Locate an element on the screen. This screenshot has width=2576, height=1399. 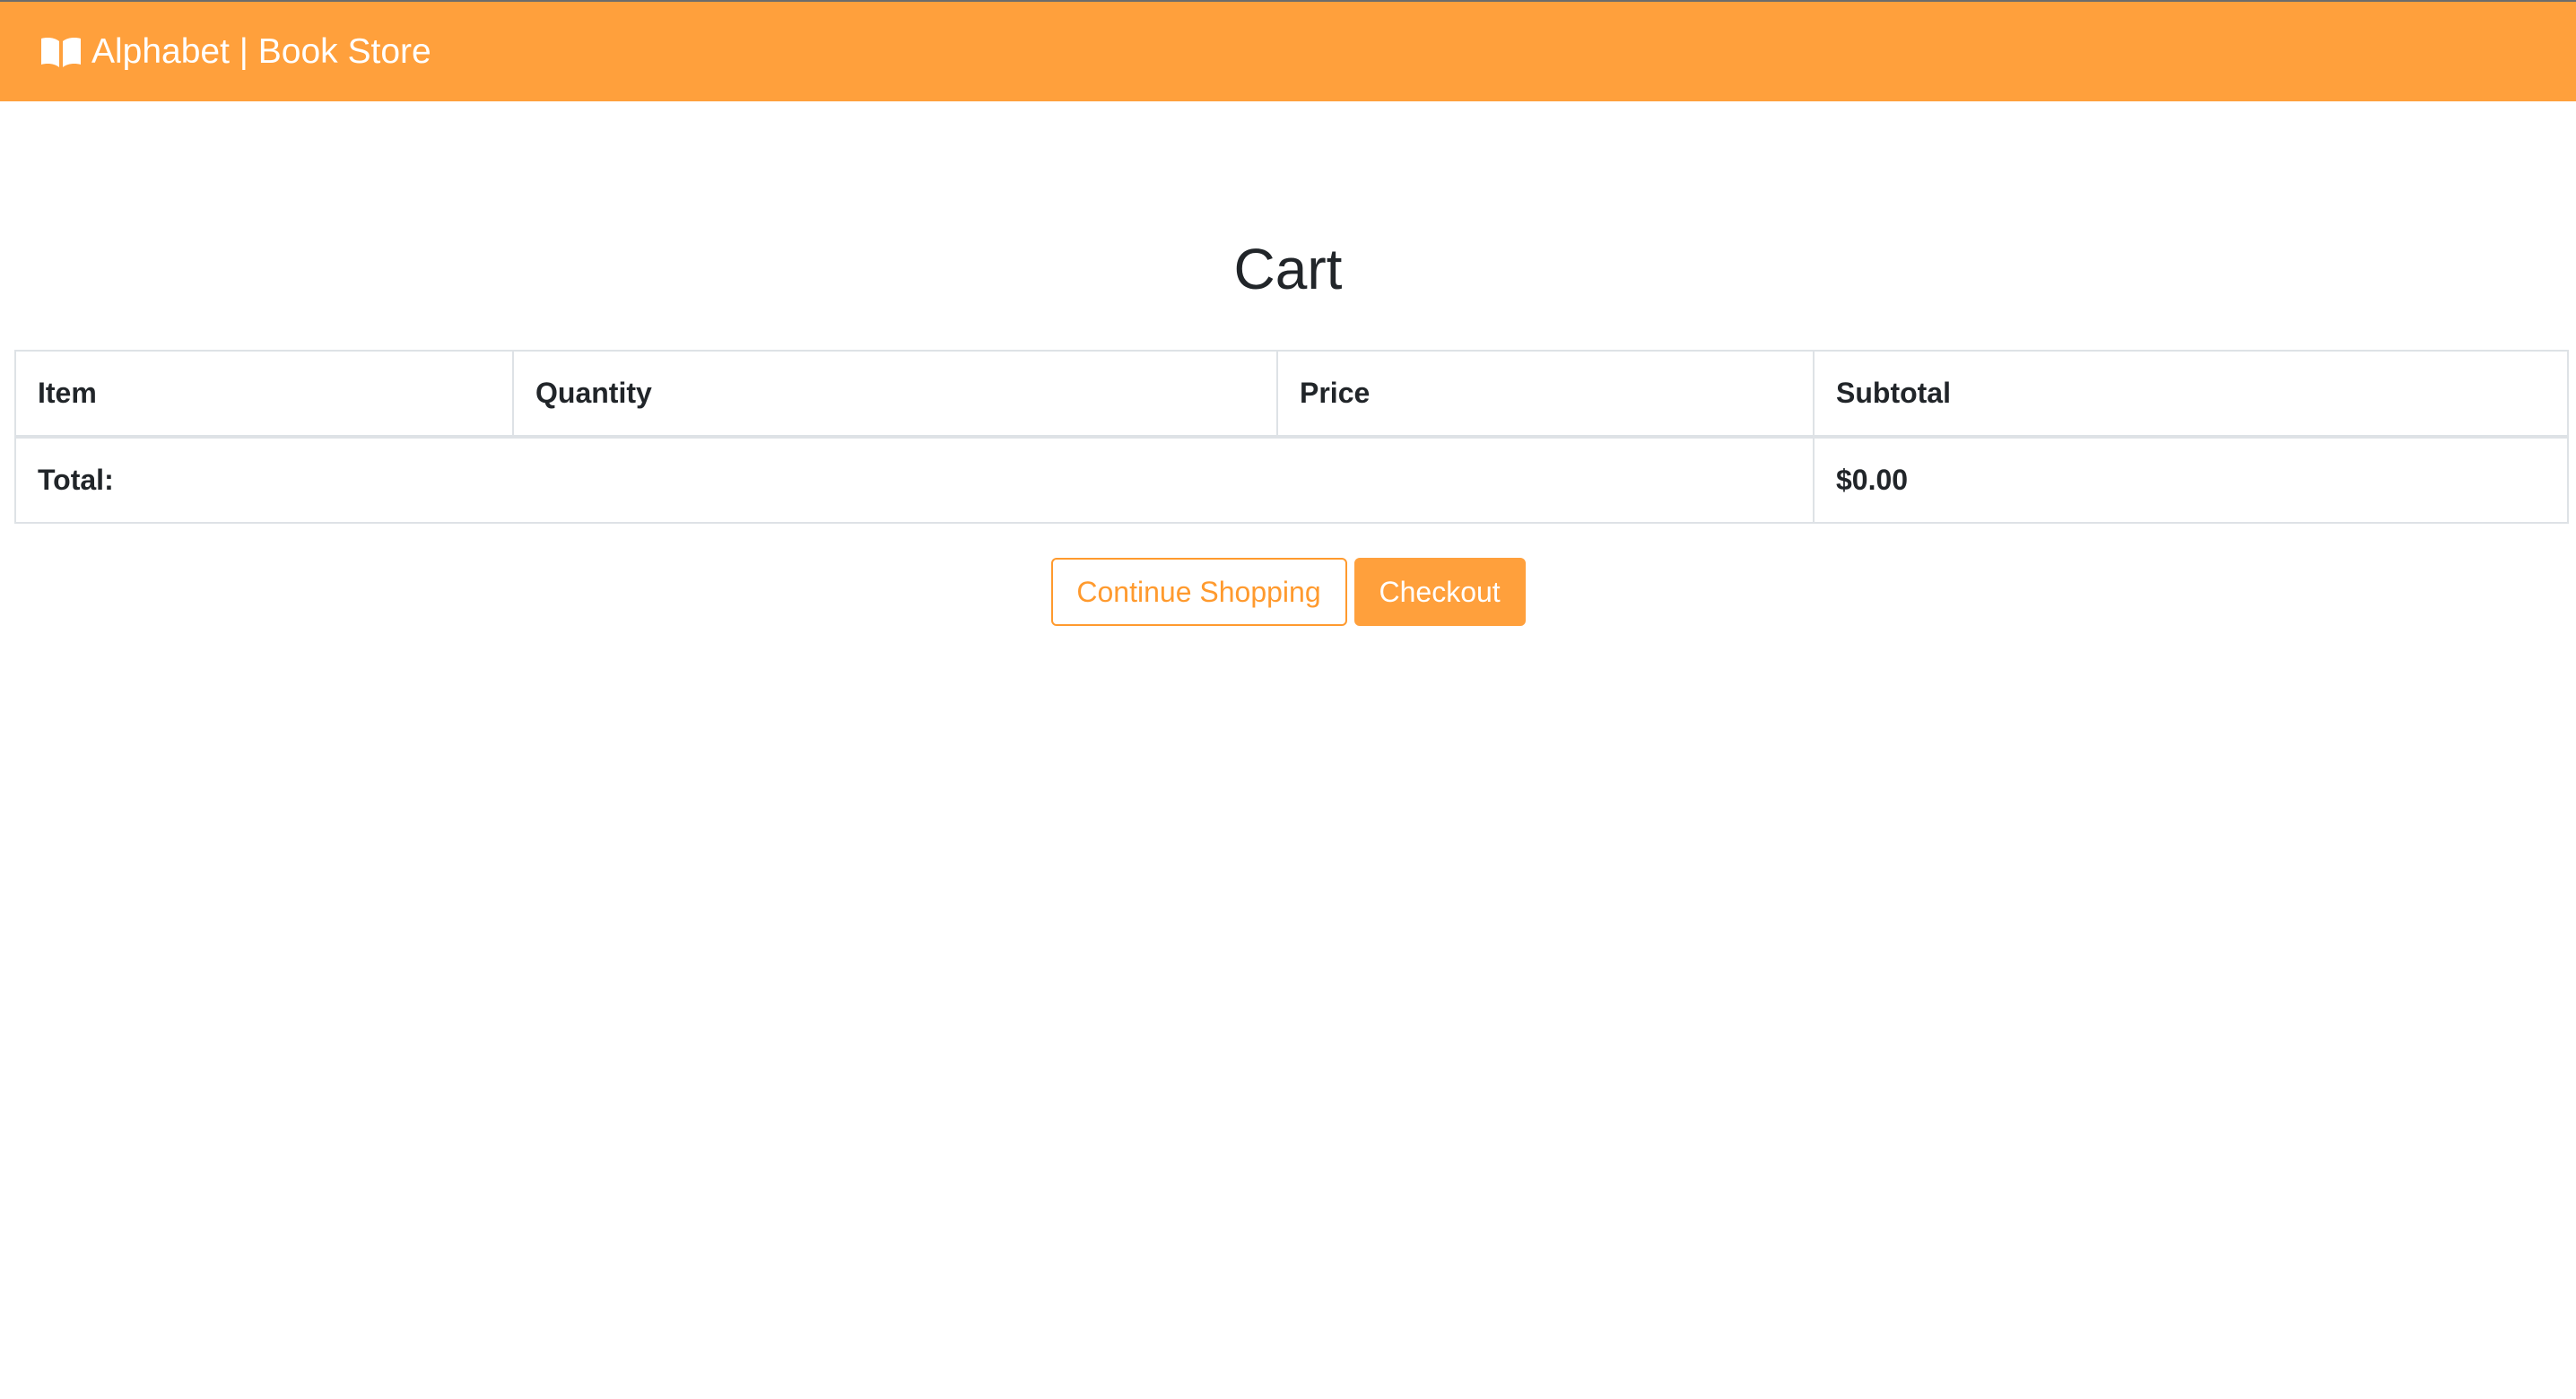
total-value: $0.00 is located at coordinates (2191, 480).